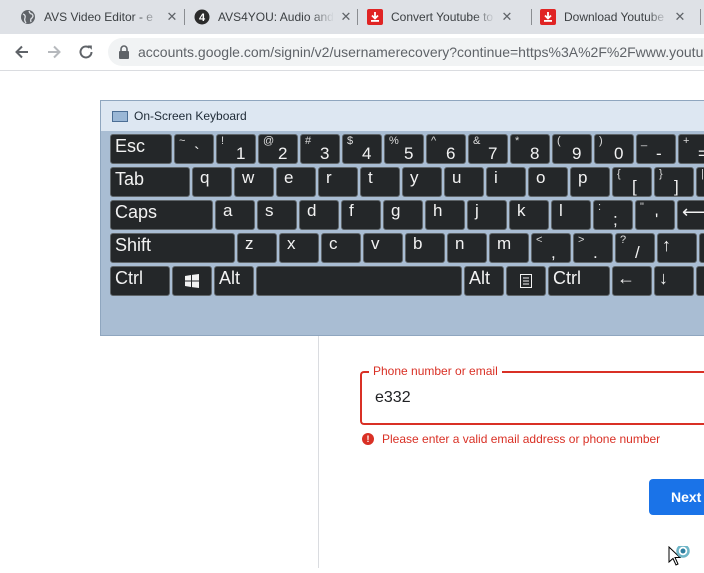  What do you see at coordinates (676, 497) in the screenshot?
I see `next-button: Next` at bounding box center [676, 497].